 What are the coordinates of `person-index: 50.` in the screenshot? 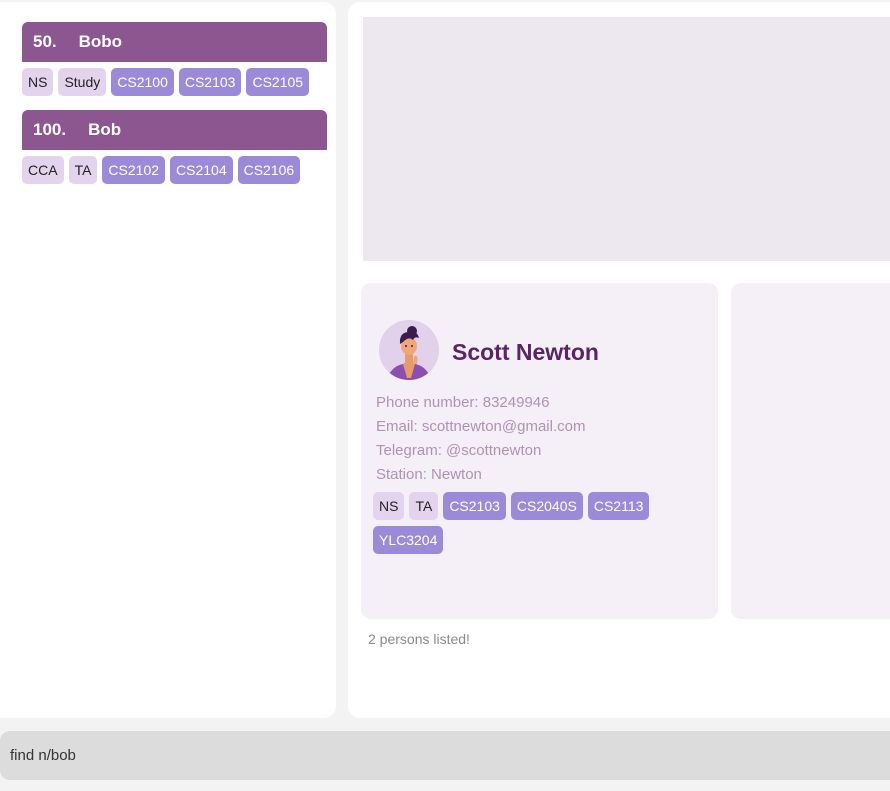 It's located at (45, 41).